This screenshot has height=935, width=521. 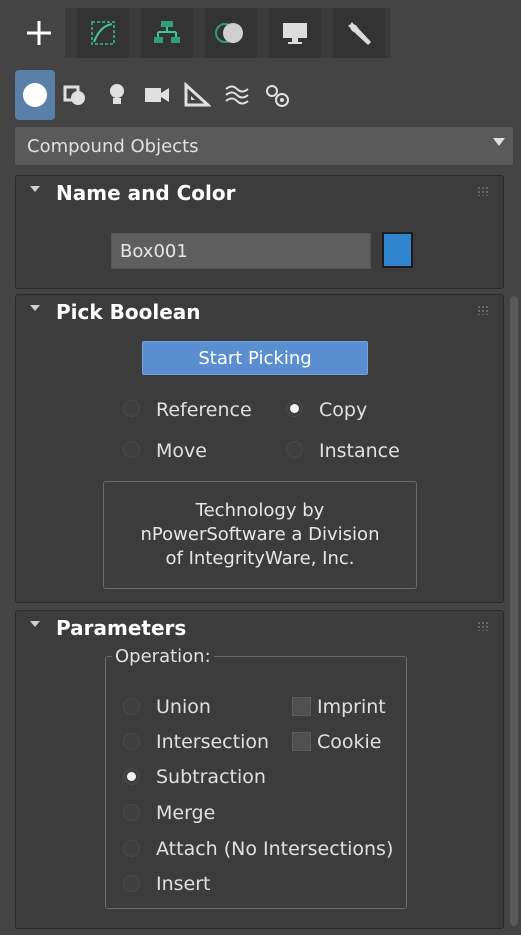 I want to click on chevron-down-icon, so click(x=499, y=142).